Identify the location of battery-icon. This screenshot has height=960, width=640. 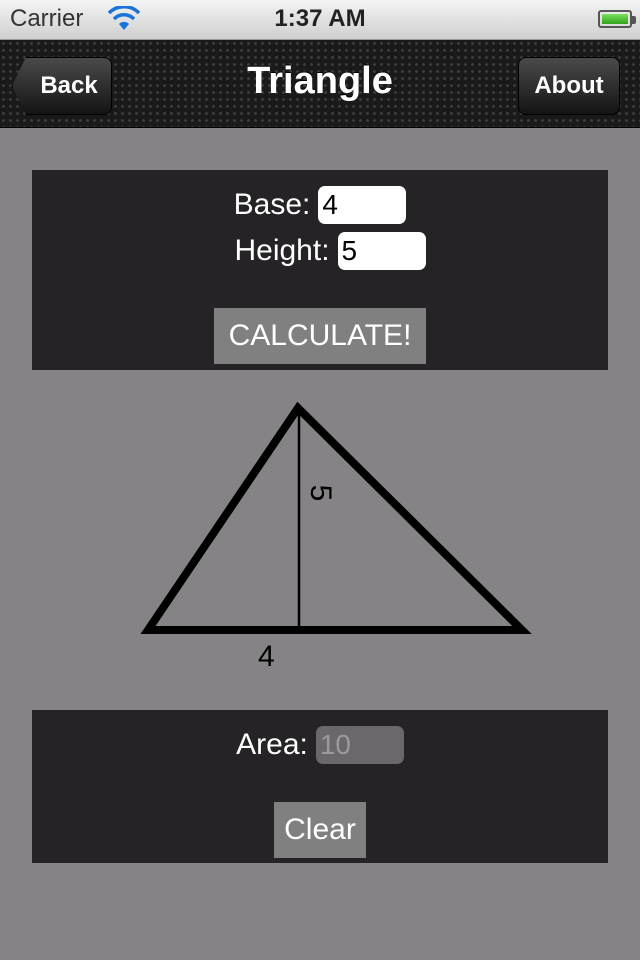
(617, 19).